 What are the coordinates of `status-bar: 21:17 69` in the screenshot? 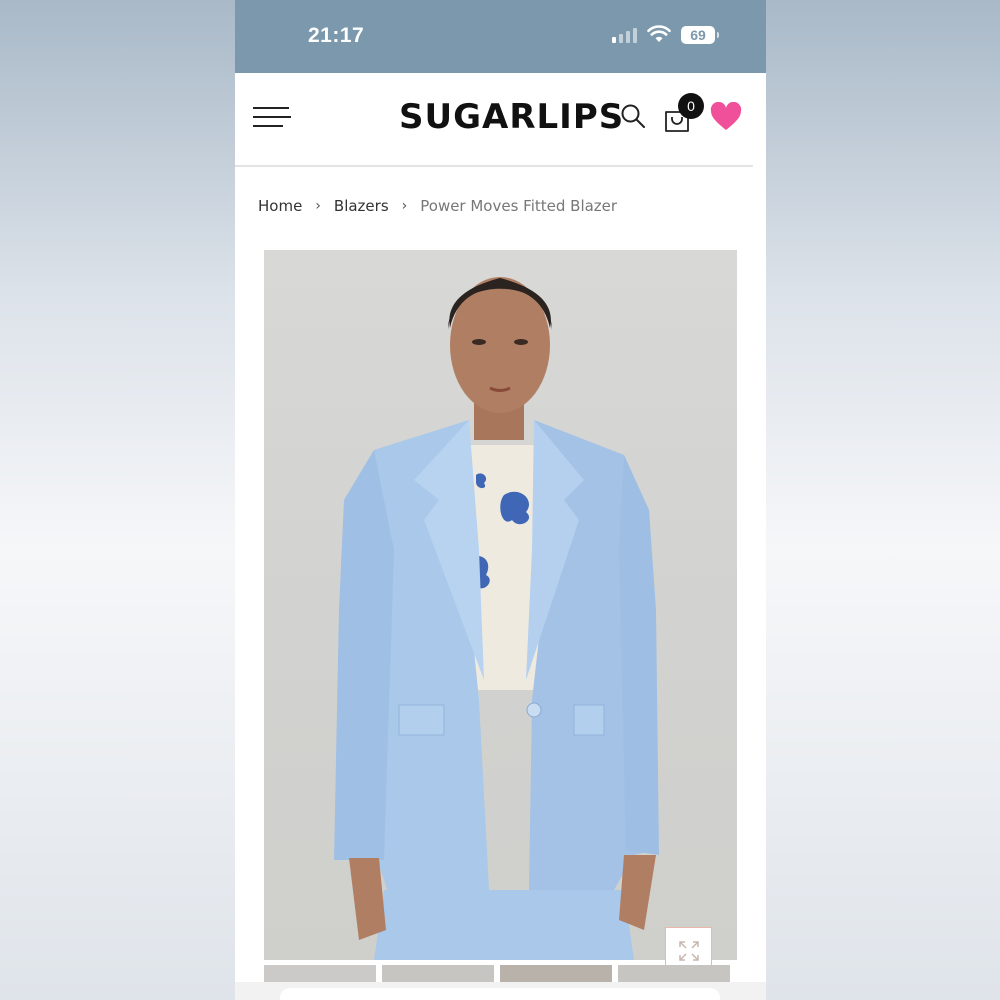 It's located at (500, 36).